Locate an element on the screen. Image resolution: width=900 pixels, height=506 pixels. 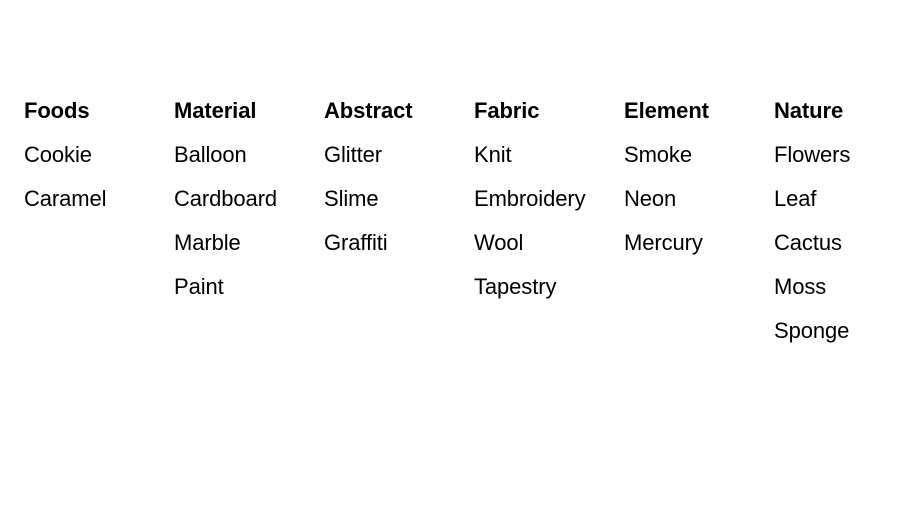
list-item: Balloon is located at coordinates (210, 154).